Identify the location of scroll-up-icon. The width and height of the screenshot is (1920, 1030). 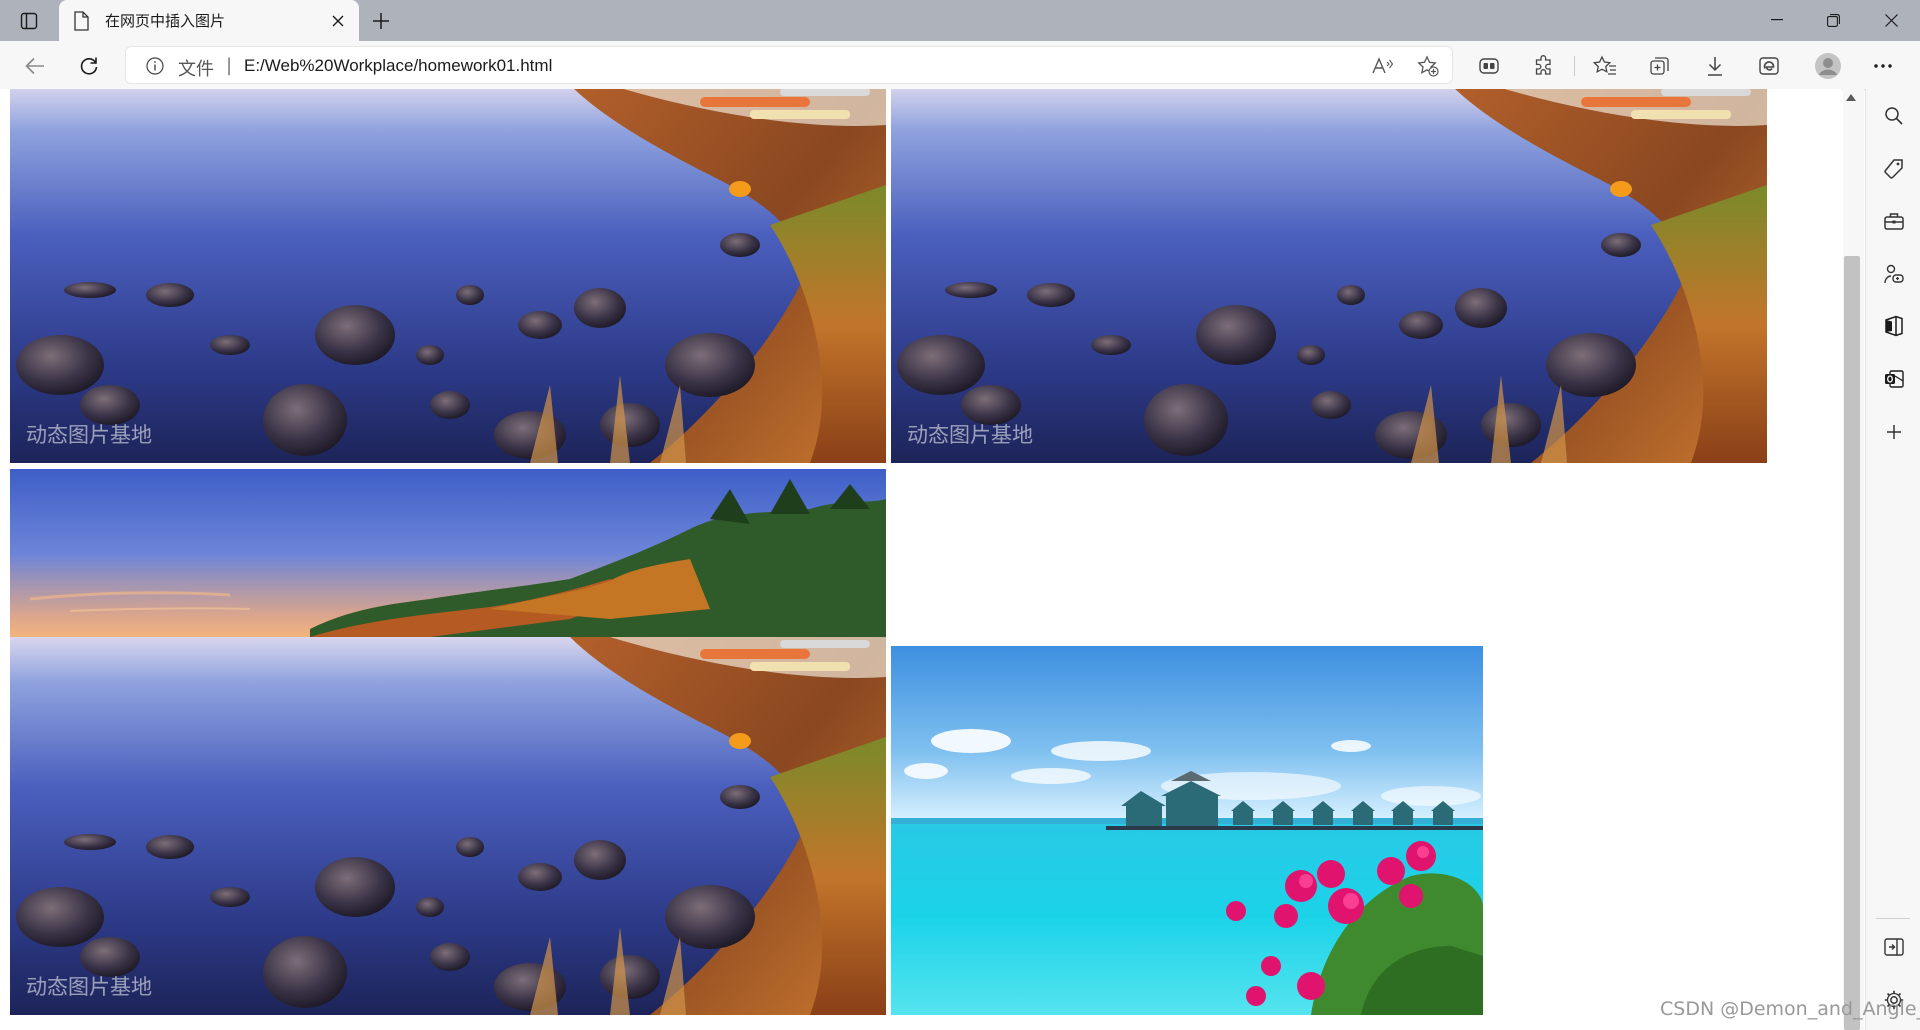
(1851, 97).